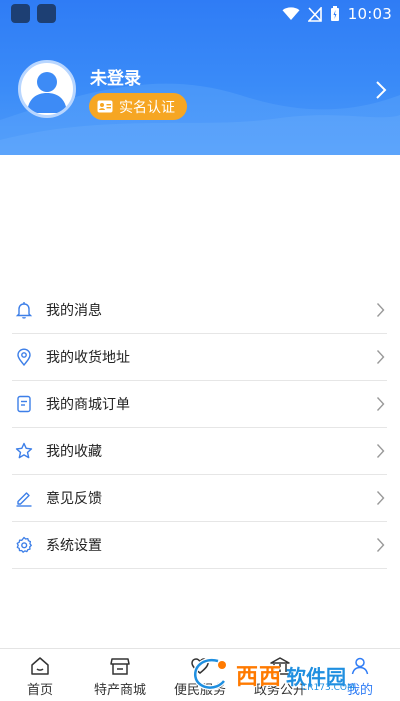  Describe the element at coordinates (291, 13) in the screenshot. I see `wifi-icon` at that location.